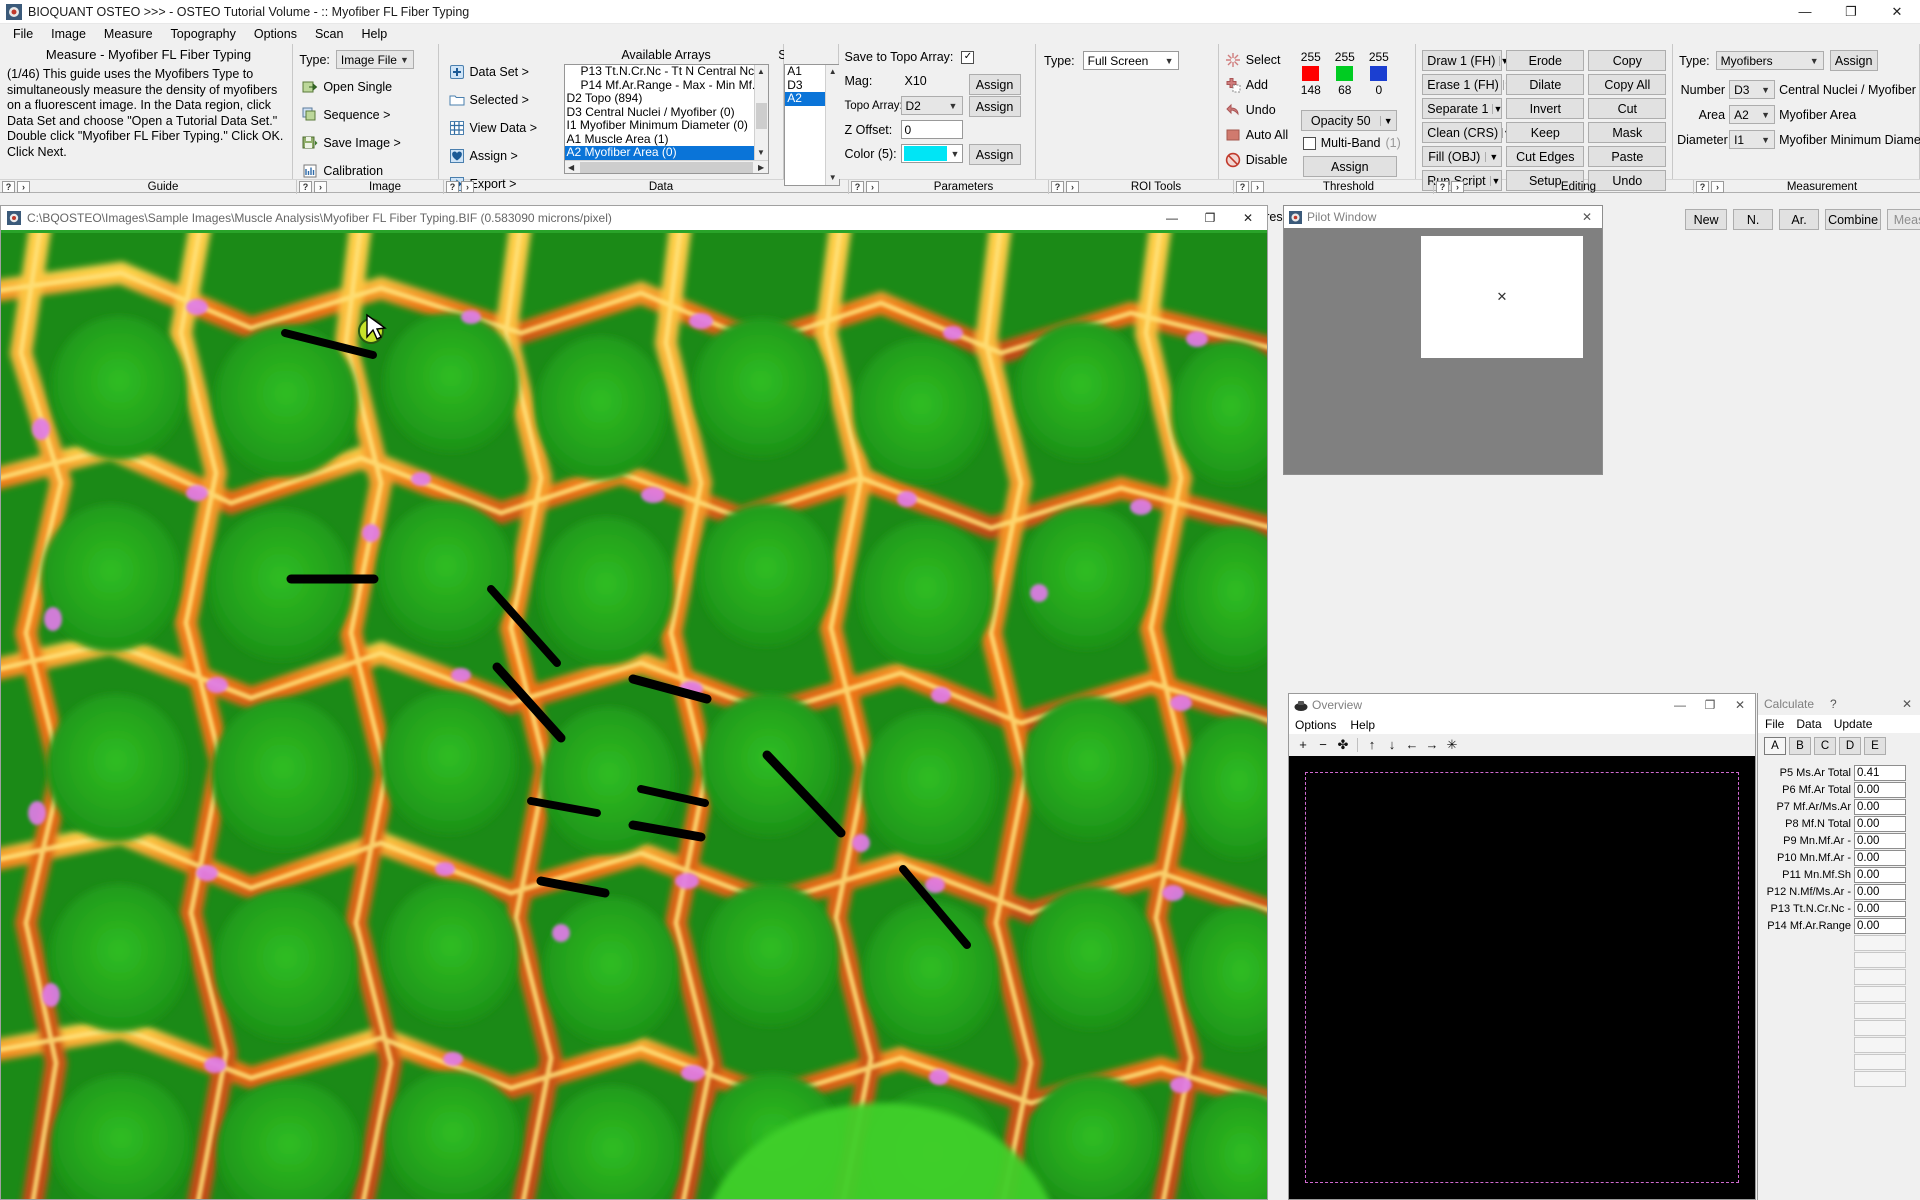 Image resolution: width=1920 pixels, height=1200 pixels. What do you see at coordinates (659, 86) in the screenshot?
I see `list-item: P14 Mf.Ar.Range - Max - Min Mf.Ar (` at bounding box center [659, 86].